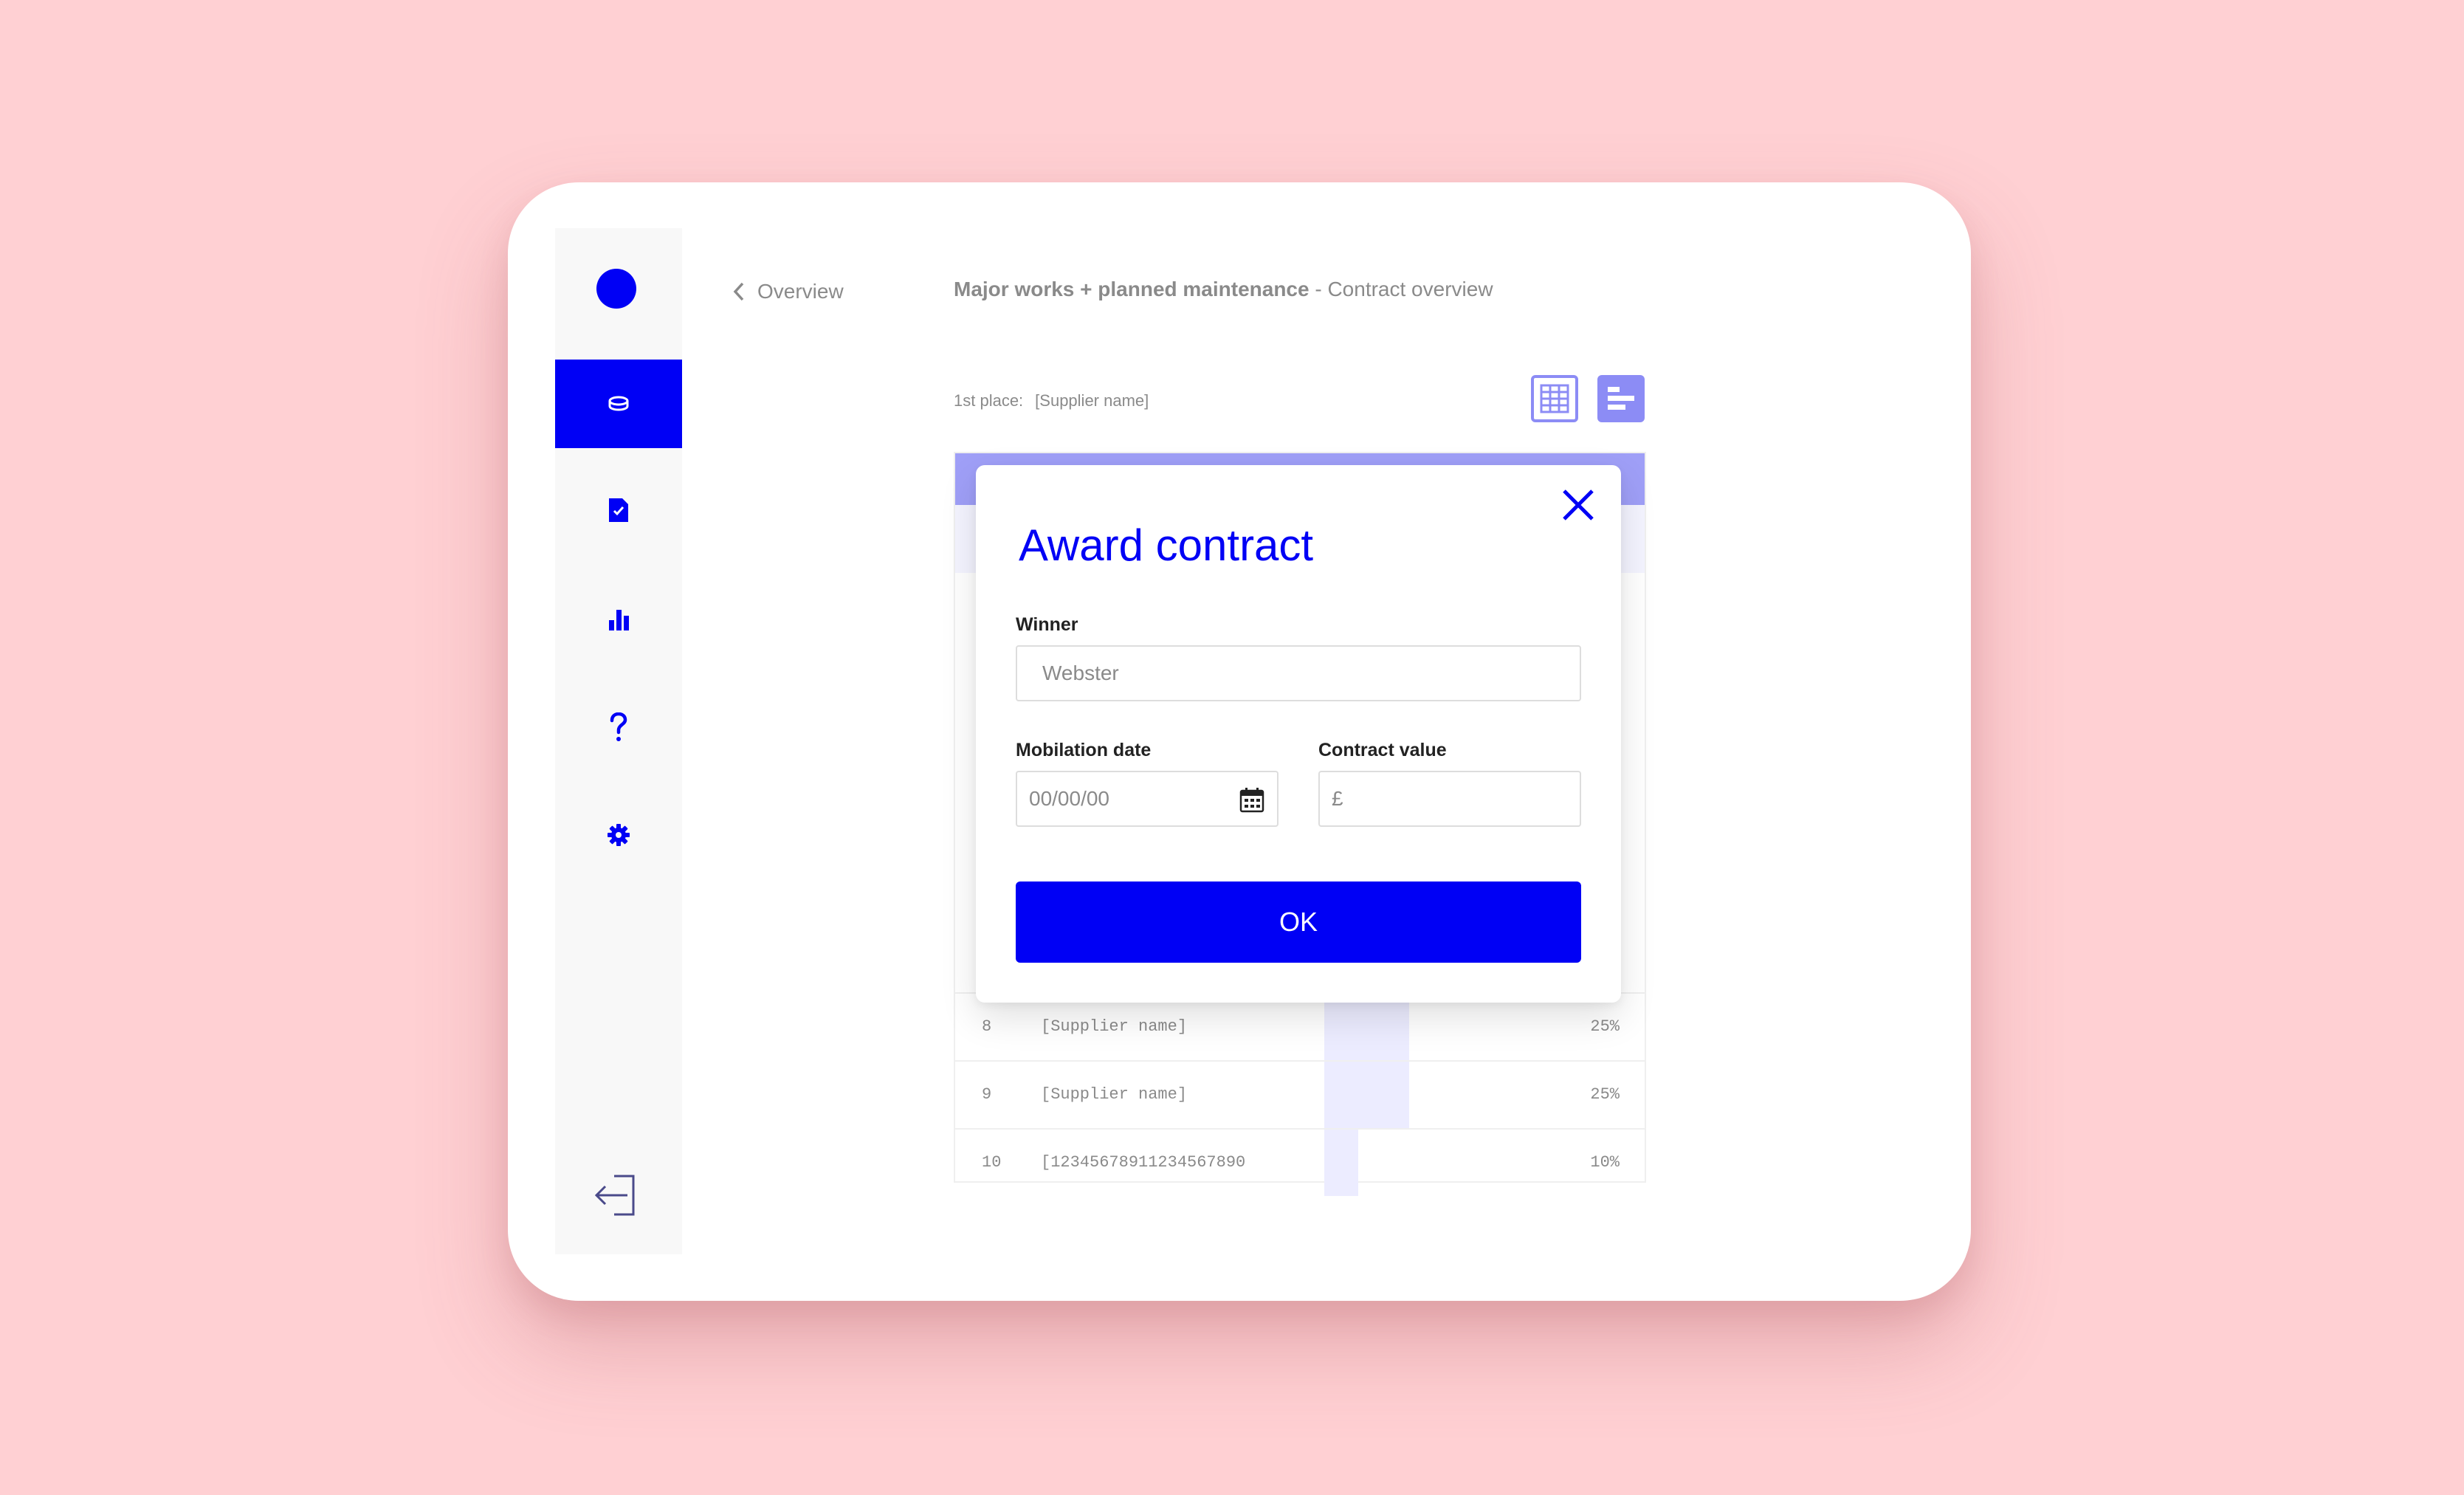 The width and height of the screenshot is (2464, 1495). I want to click on bar-view-button, so click(1621, 398).